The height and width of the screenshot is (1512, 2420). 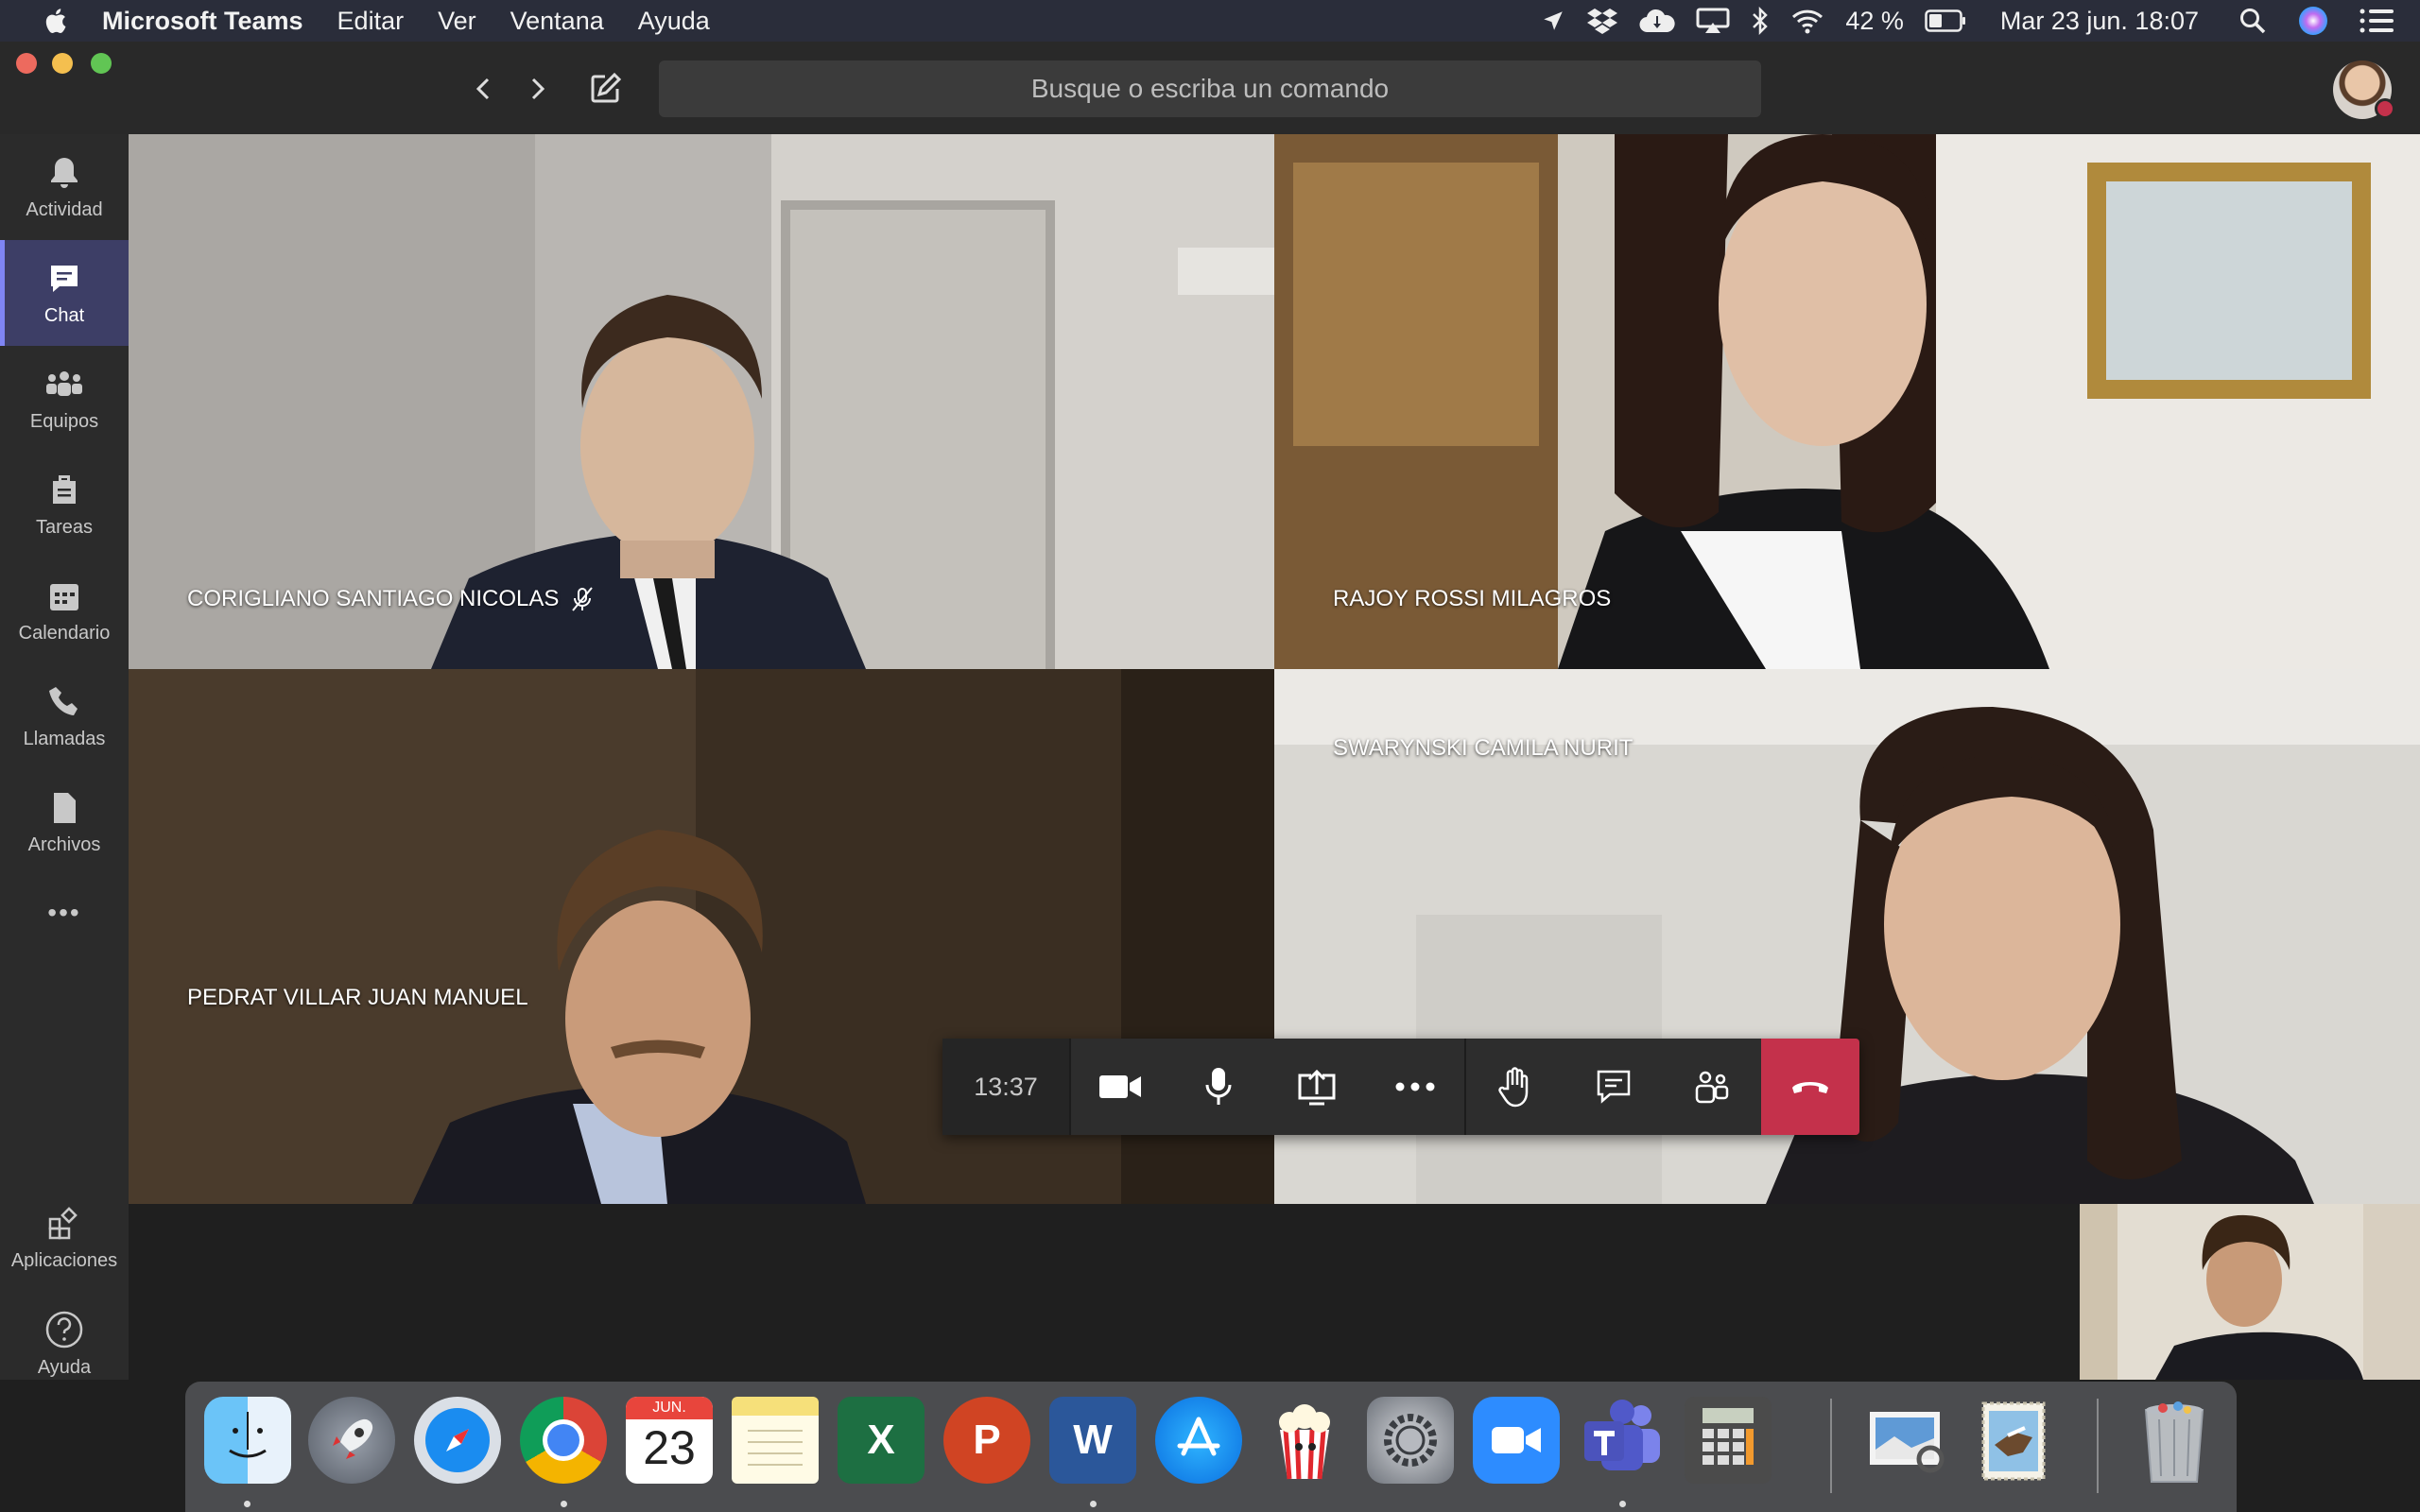 I want to click on chrome-icon, so click(x=563, y=1440).